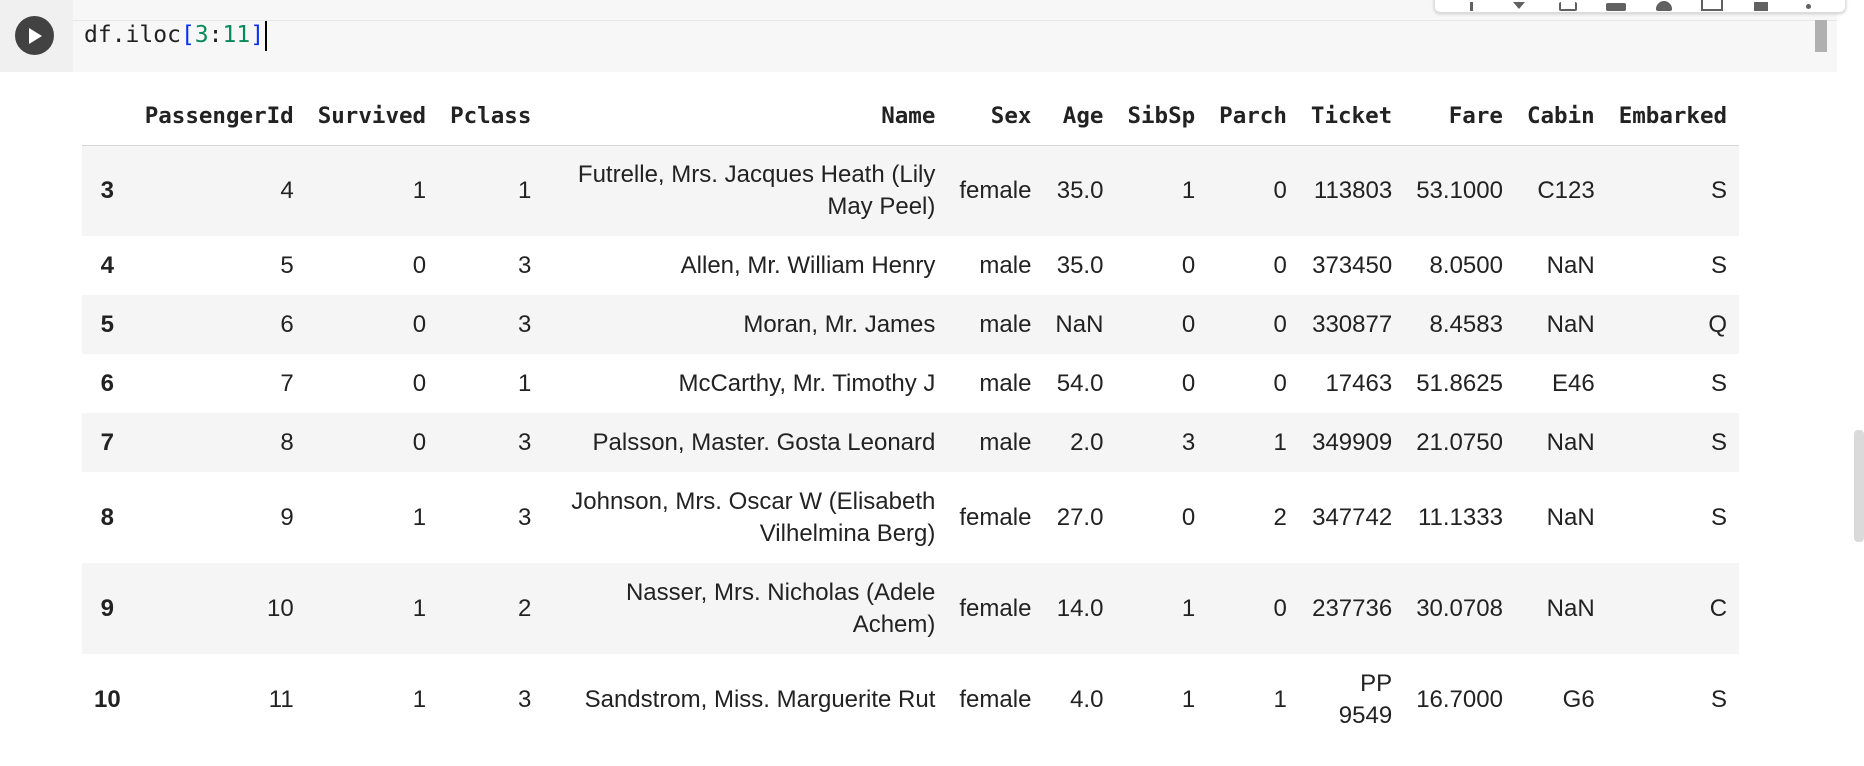  Describe the element at coordinates (1459, 699) in the screenshot. I see `cell-fare: 16.7000` at that location.